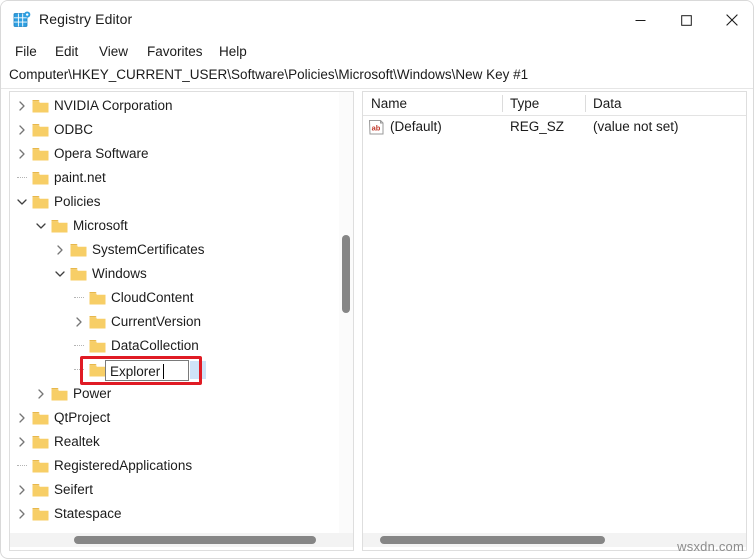  I want to click on tree-item-qtproject: QtProject, so click(174, 418).